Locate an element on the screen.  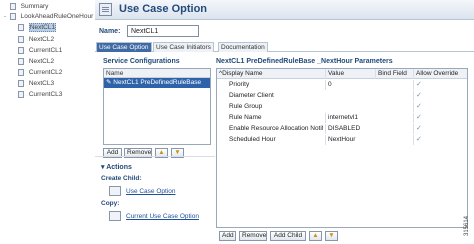
create-child-link: Use Case Option is located at coordinates (151, 191).